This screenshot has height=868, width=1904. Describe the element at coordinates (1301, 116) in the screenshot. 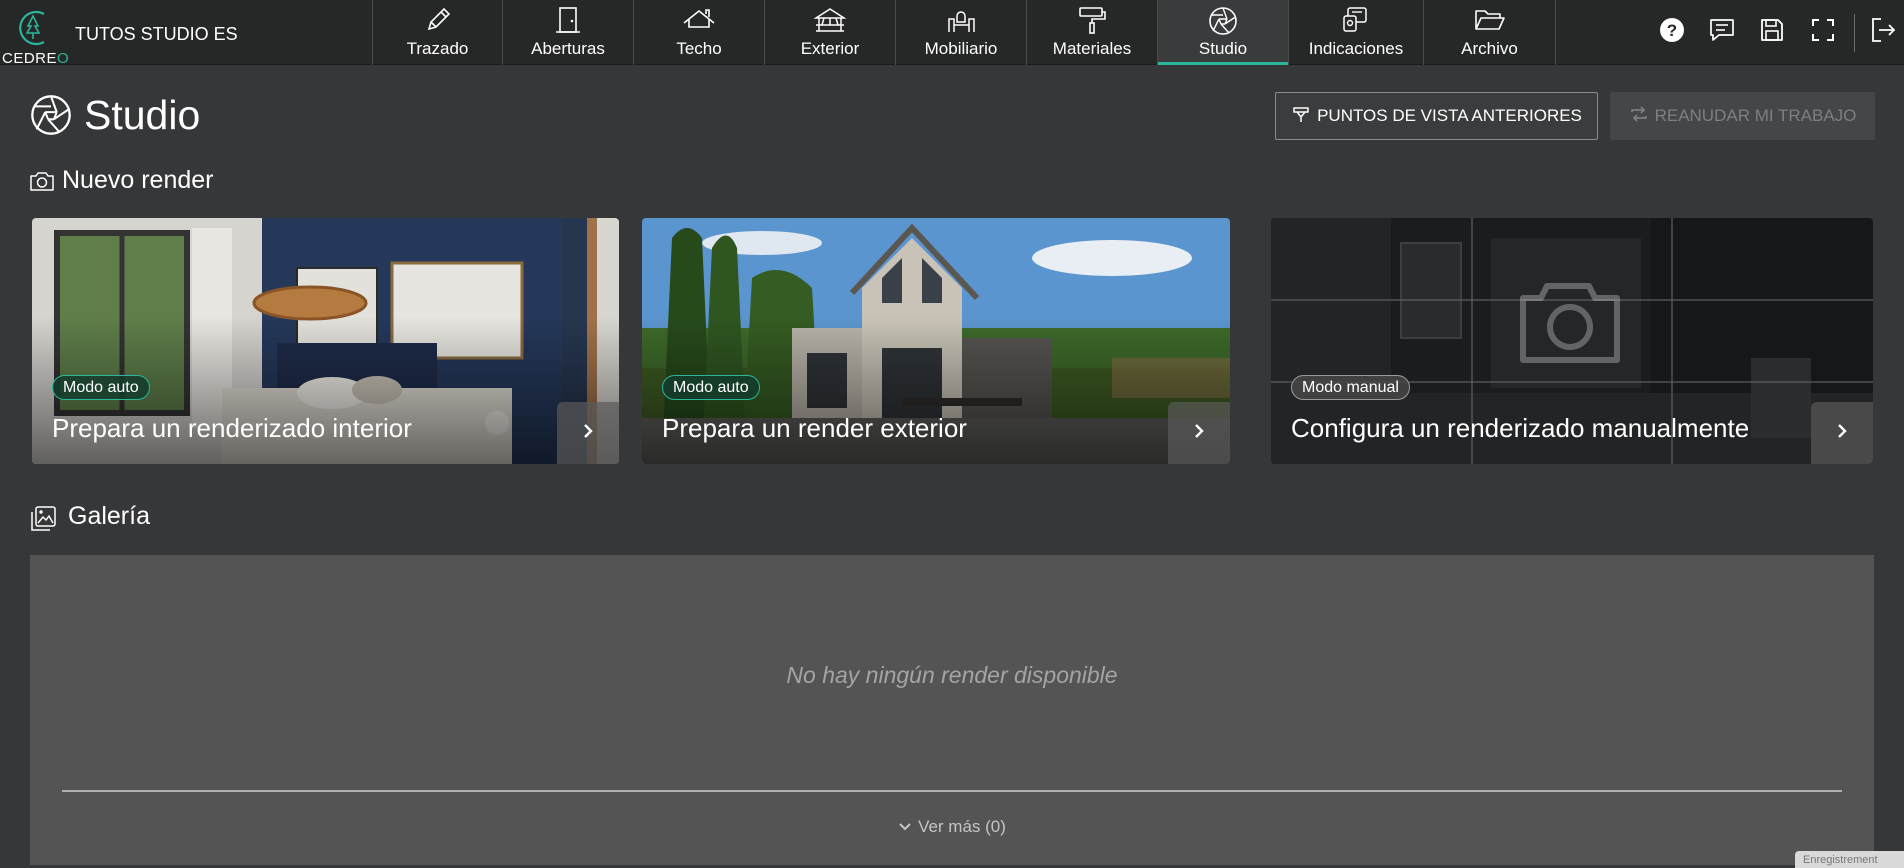

I see `camera-stand-icon` at that location.